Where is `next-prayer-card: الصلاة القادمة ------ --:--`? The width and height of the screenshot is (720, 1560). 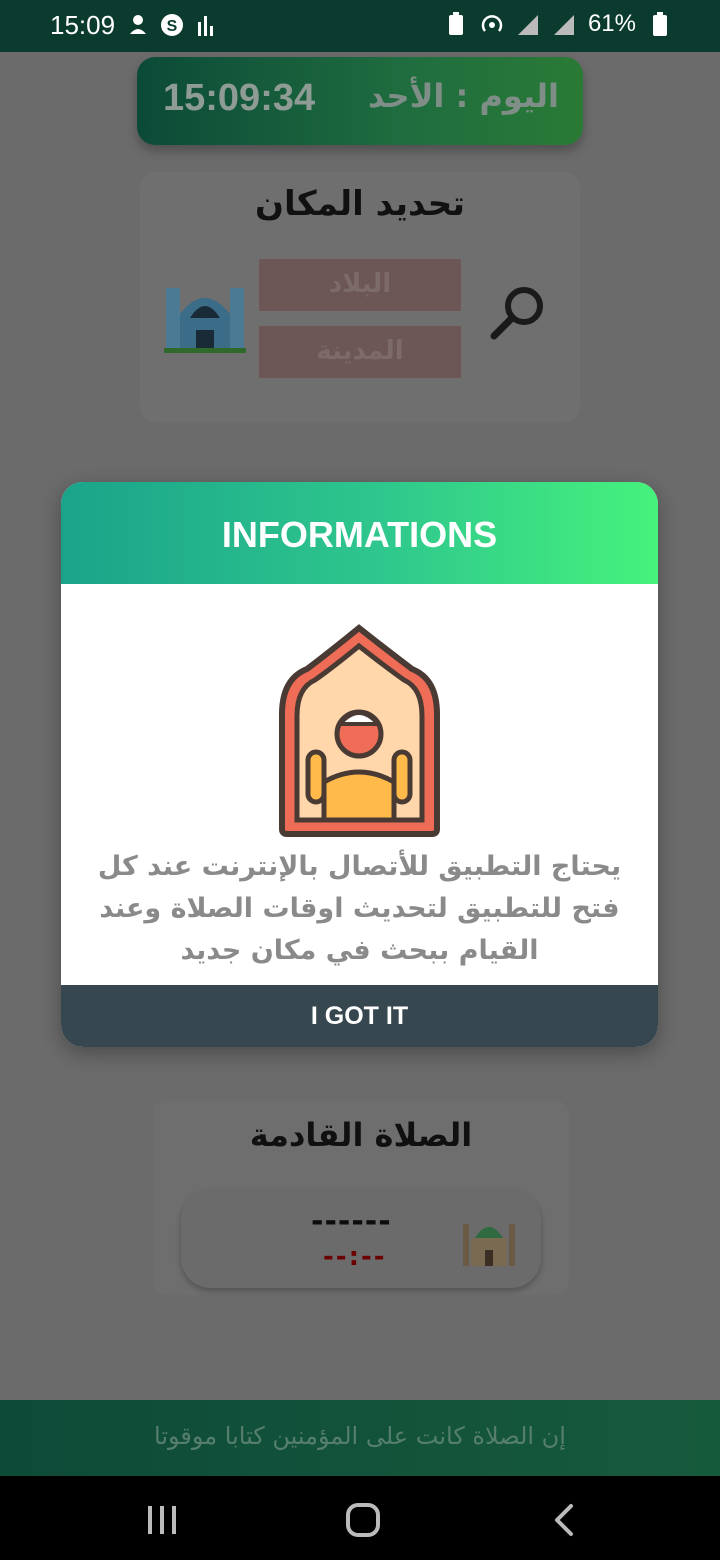 next-prayer-card: الصلاة القادمة ------ --:-- is located at coordinates (361, 1197).